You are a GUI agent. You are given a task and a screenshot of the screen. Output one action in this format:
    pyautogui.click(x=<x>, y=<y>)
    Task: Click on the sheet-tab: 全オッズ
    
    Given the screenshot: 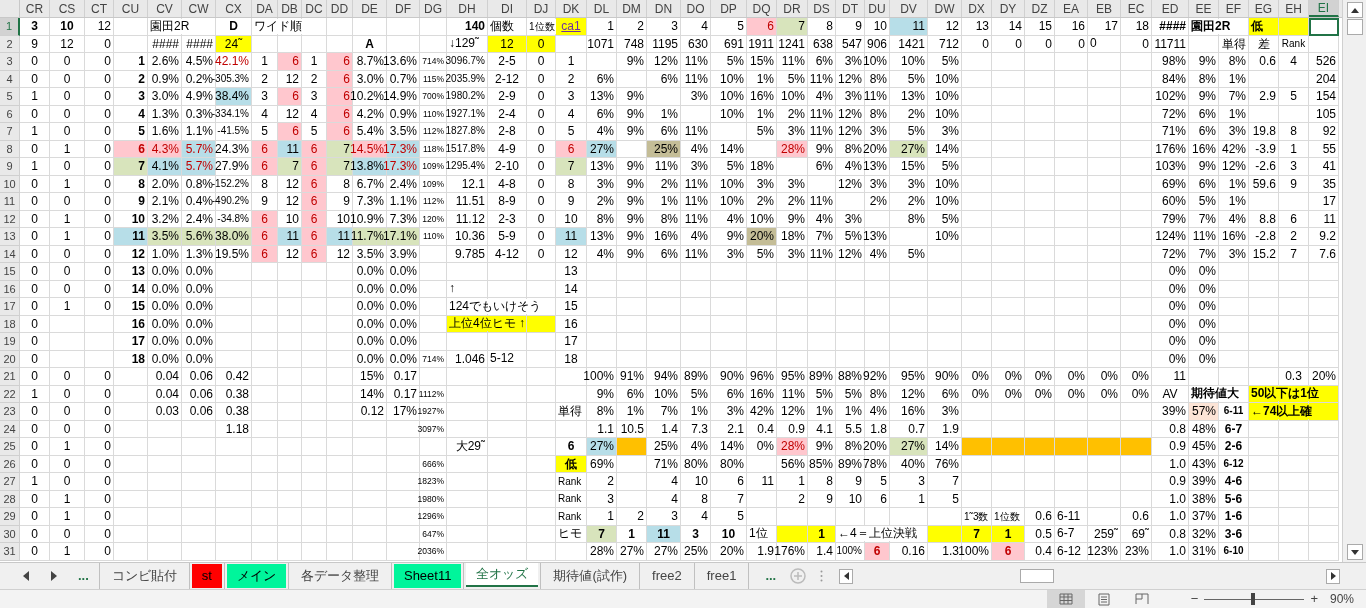 What is the action you would take?
    pyautogui.click(x=502, y=575)
    